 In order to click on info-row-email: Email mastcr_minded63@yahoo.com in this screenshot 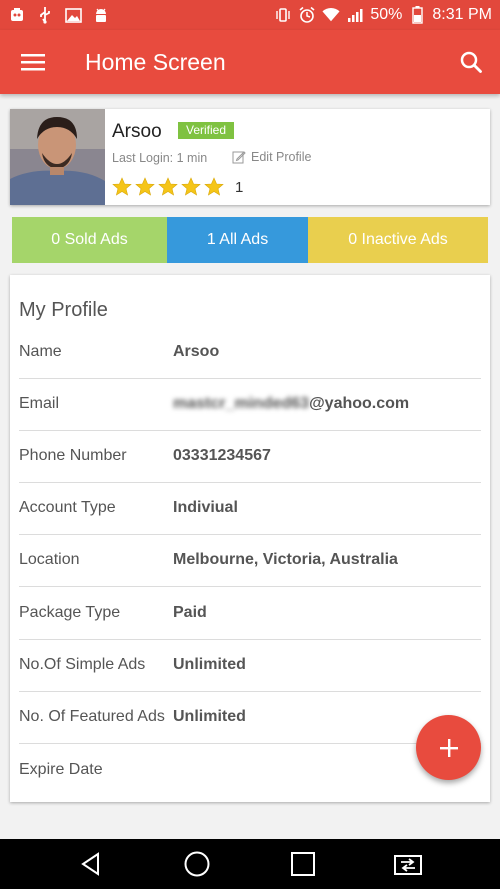, I will do `click(250, 405)`.